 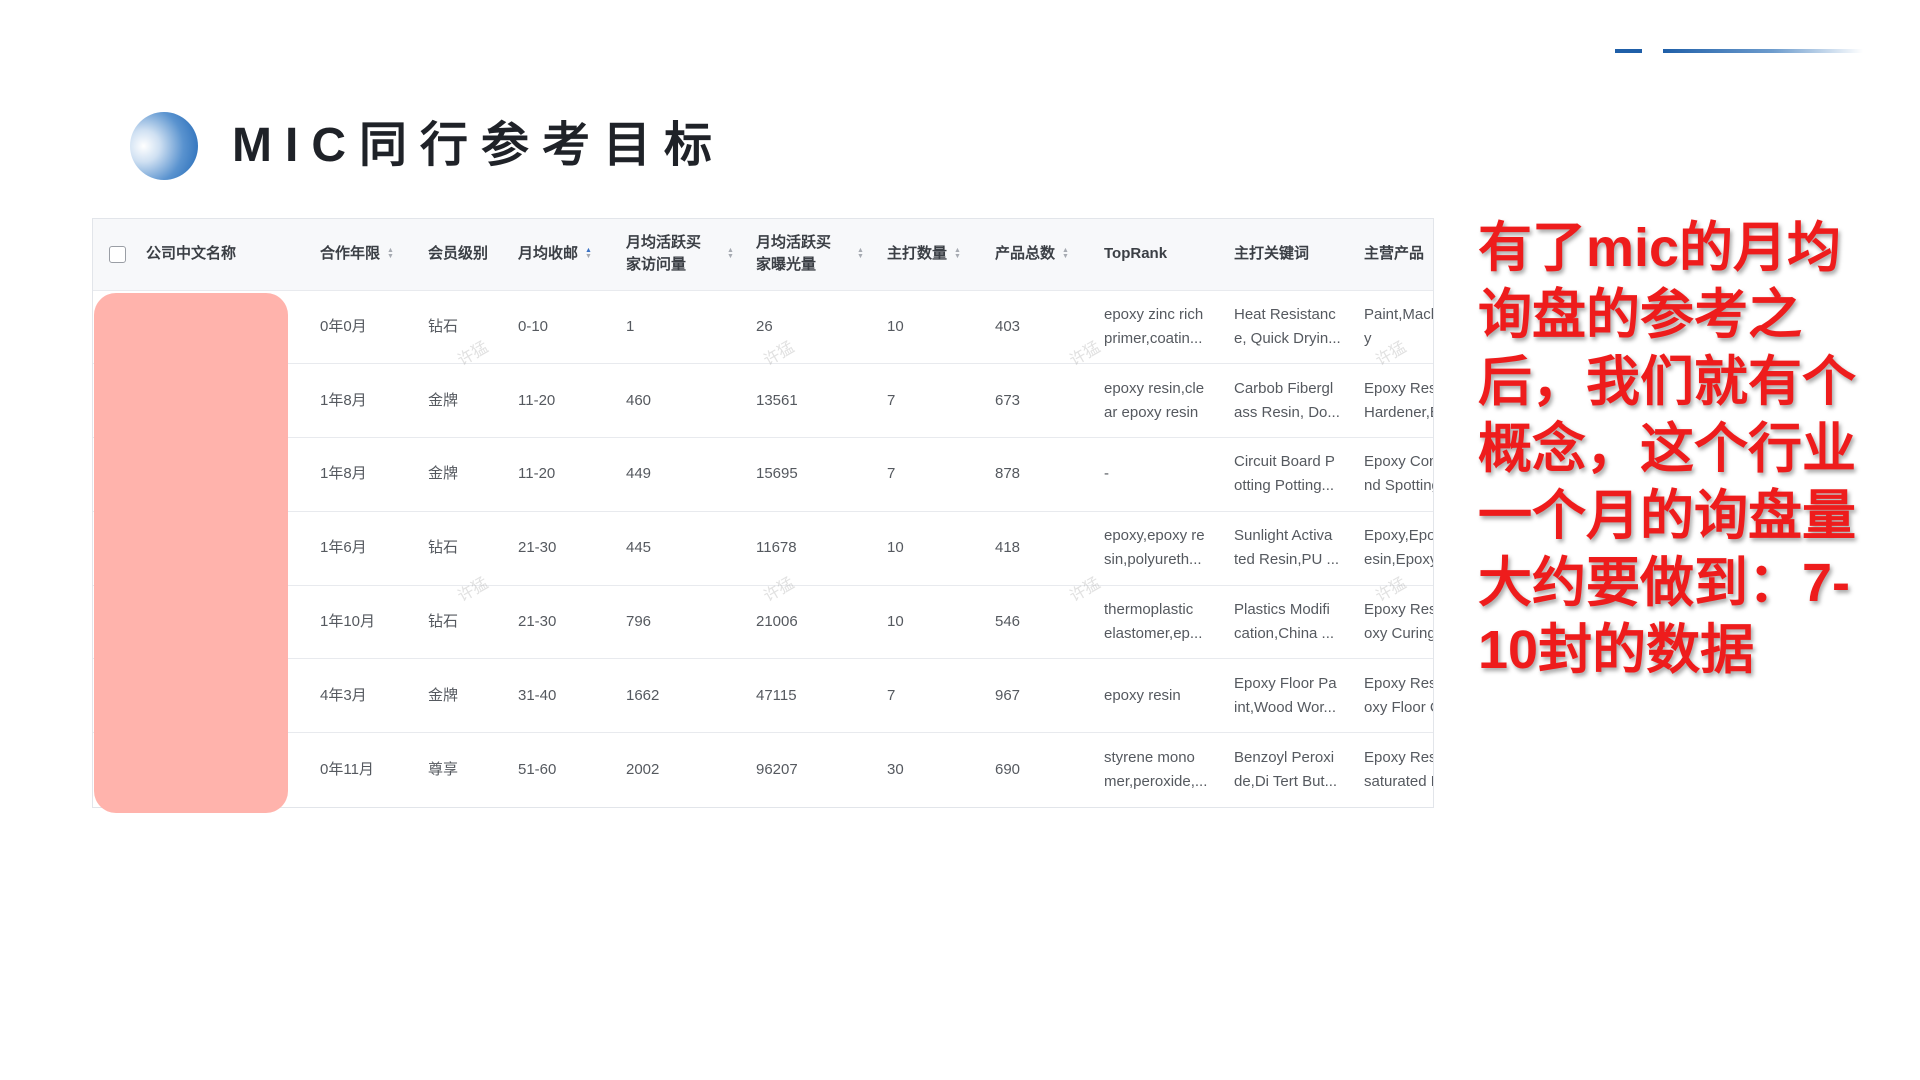 What do you see at coordinates (1763, 51) in the screenshot?
I see `accent-line-long` at bounding box center [1763, 51].